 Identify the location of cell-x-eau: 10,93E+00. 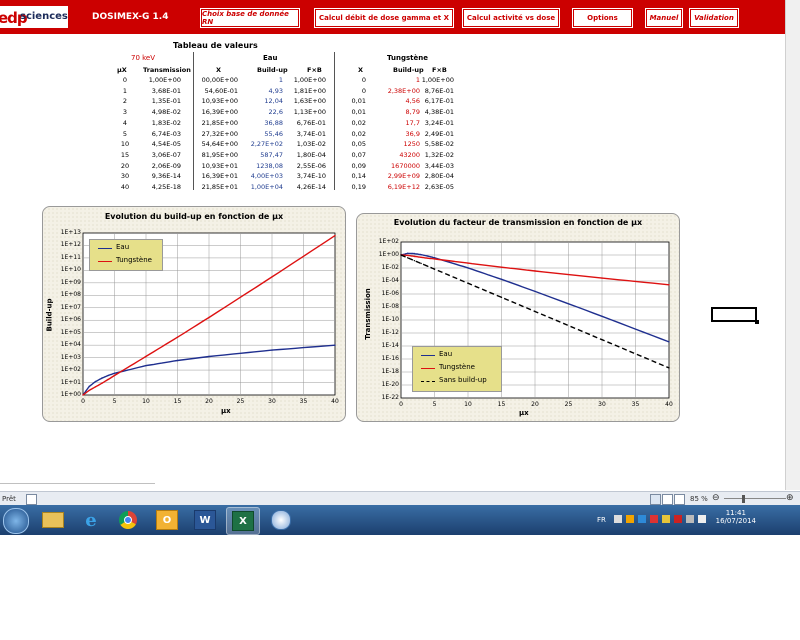
(216, 101).